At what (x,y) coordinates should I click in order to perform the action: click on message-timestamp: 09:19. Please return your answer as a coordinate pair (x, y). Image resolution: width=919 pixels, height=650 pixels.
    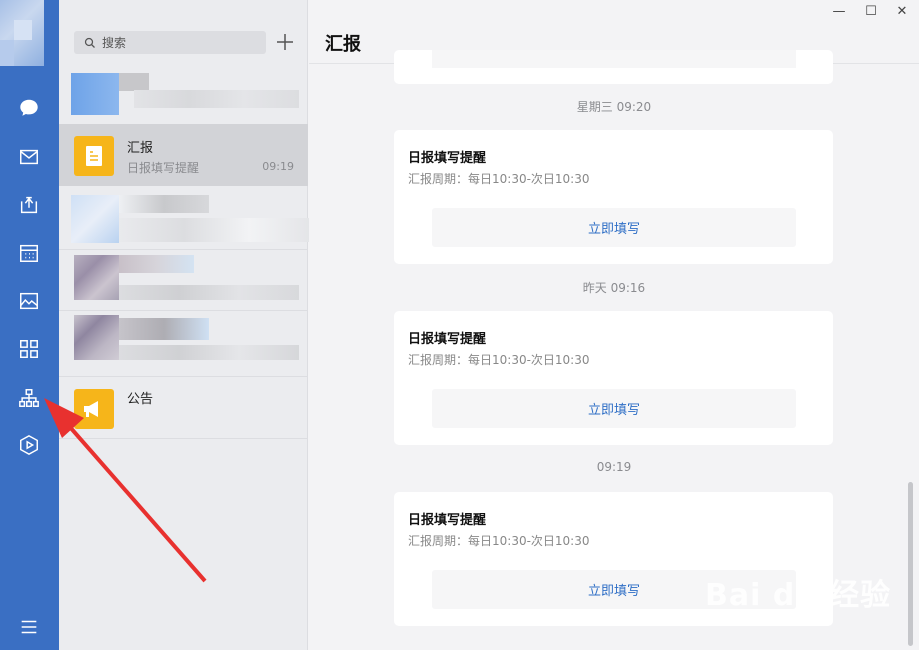
    Looking at the image, I should click on (614, 467).